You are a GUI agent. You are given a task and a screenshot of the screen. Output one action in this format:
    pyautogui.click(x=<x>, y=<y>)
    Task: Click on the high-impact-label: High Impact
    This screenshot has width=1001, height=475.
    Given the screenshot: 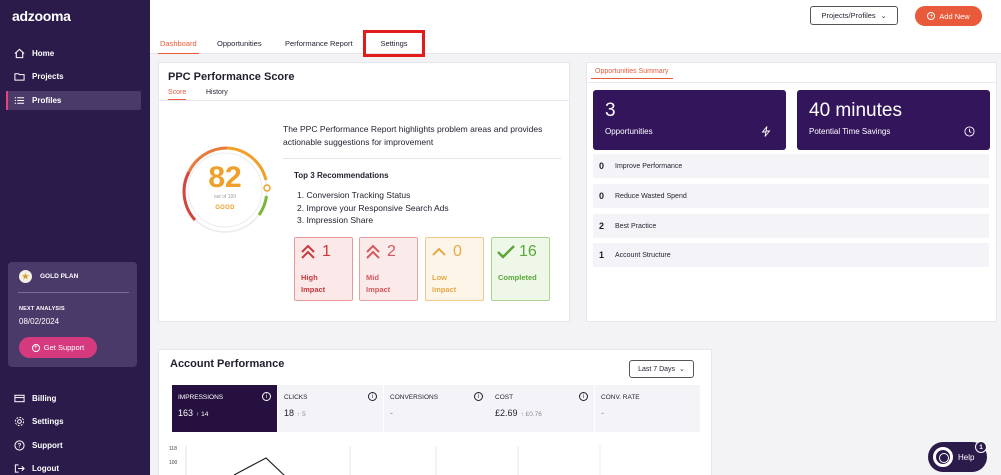 What is the action you would take?
    pyautogui.click(x=313, y=283)
    